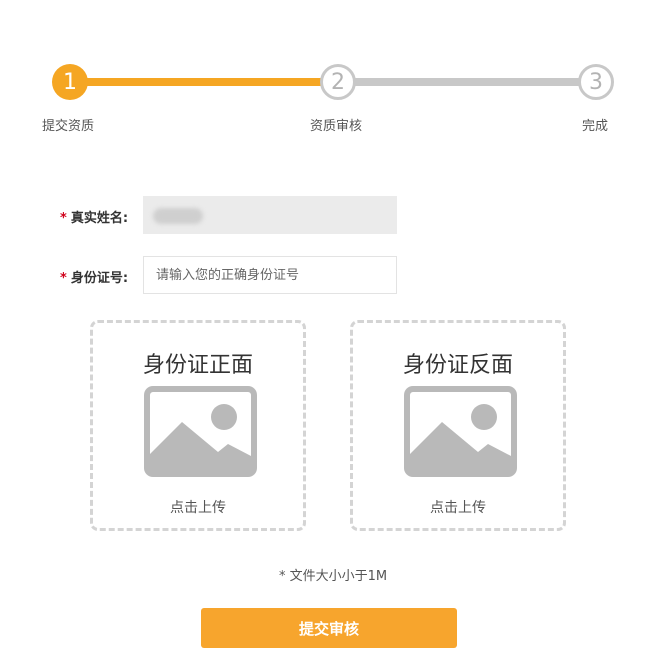  I want to click on upload-back-title: 身份证反面, so click(457, 365).